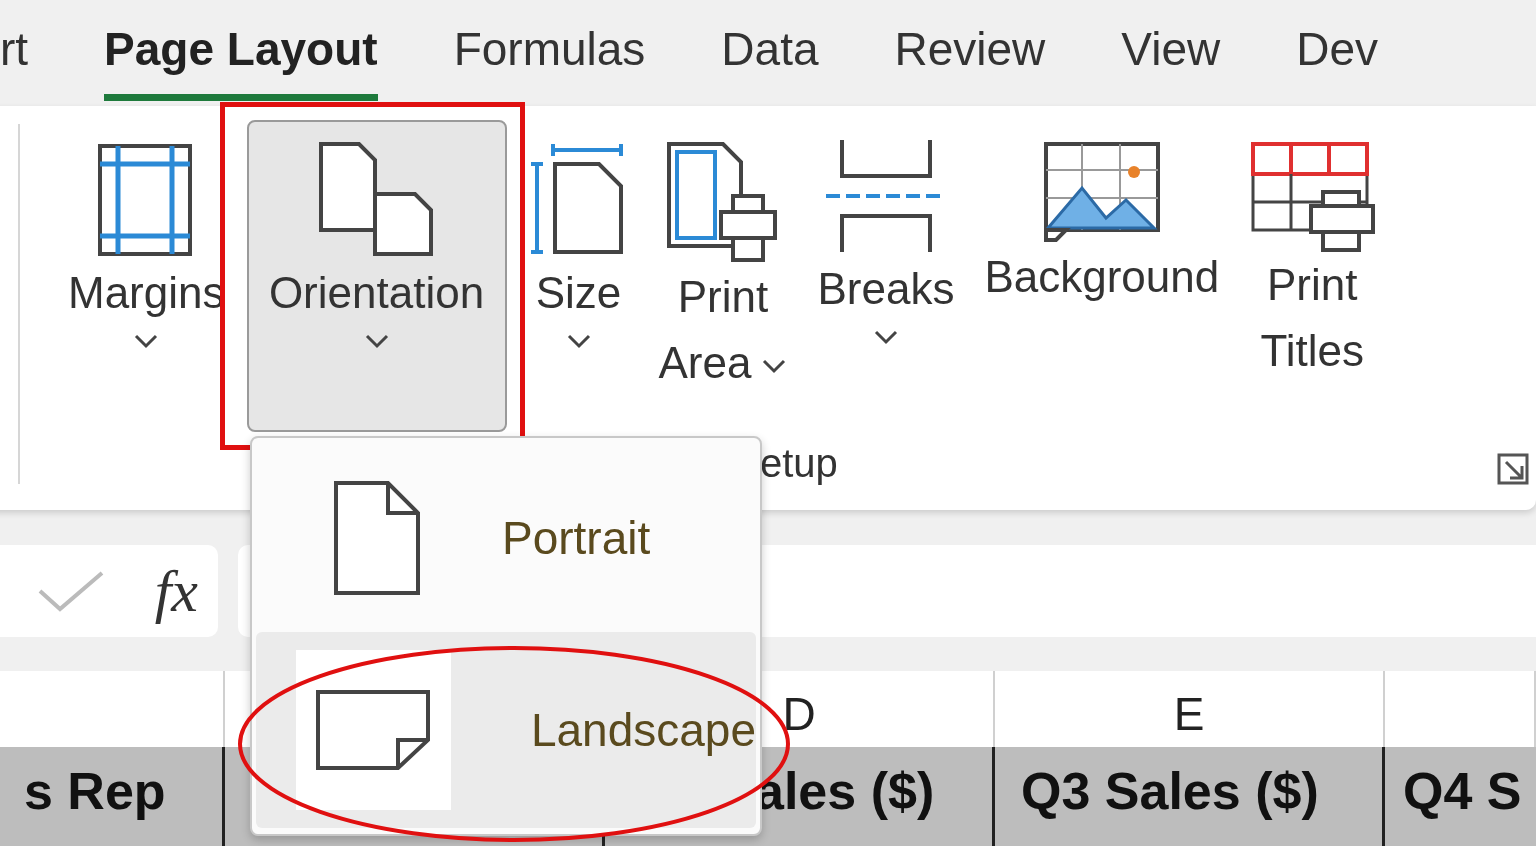 This screenshot has width=1536, height=846. What do you see at coordinates (176, 591) in the screenshot?
I see `insert-function-button: fx` at bounding box center [176, 591].